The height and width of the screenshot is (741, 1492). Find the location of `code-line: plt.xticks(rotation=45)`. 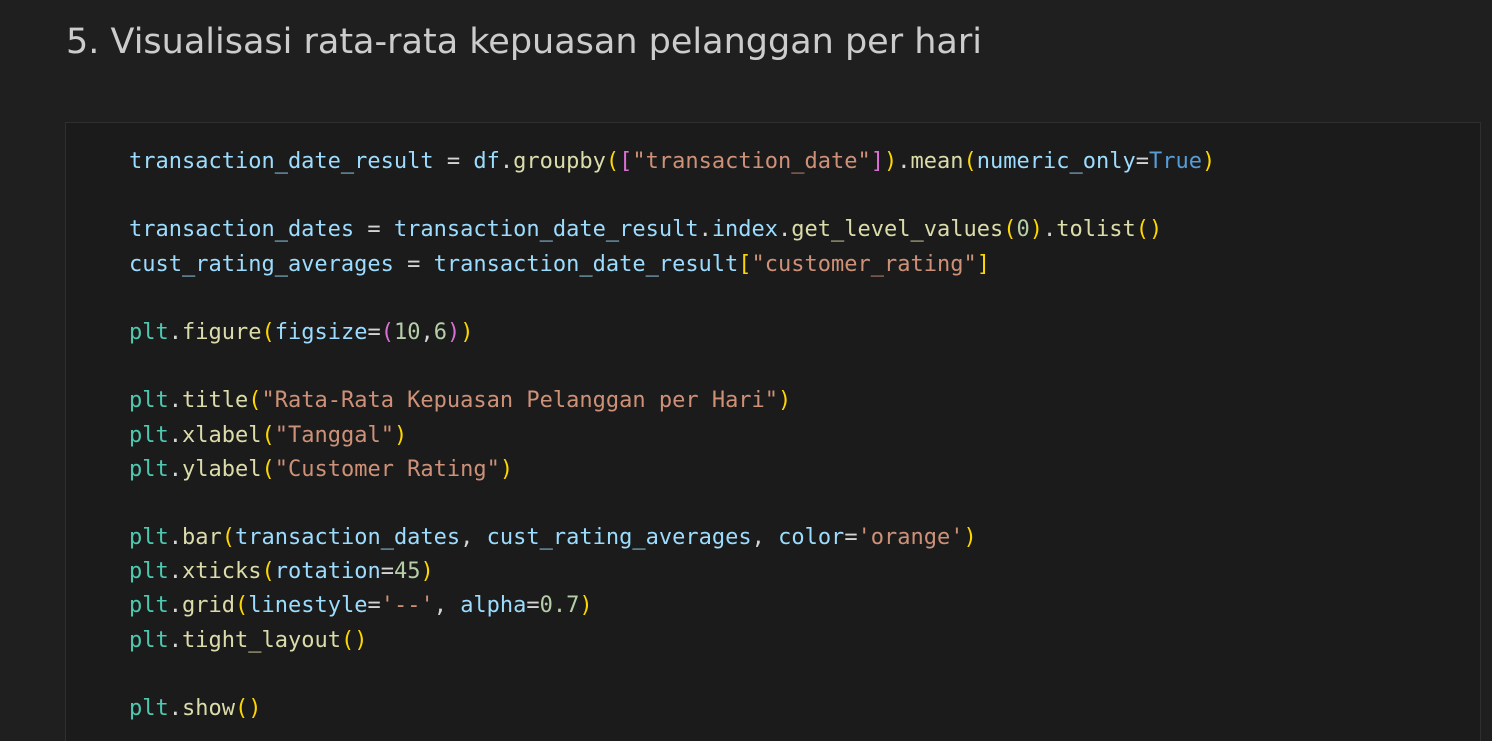

code-line: plt.xticks(rotation=45) is located at coordinates (672, 572).